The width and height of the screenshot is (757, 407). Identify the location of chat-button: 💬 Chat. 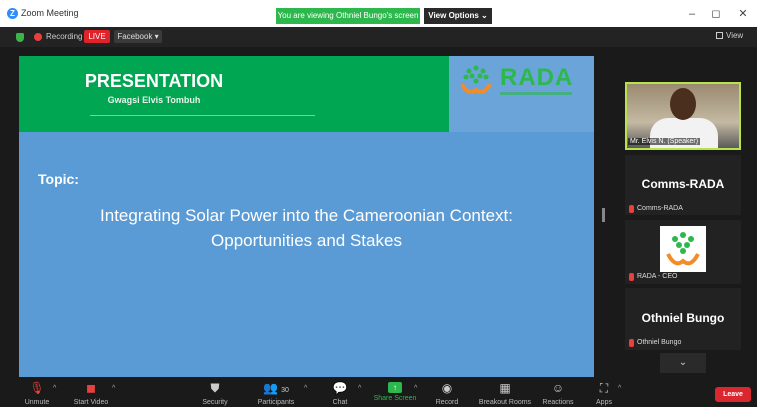
(340, 393).